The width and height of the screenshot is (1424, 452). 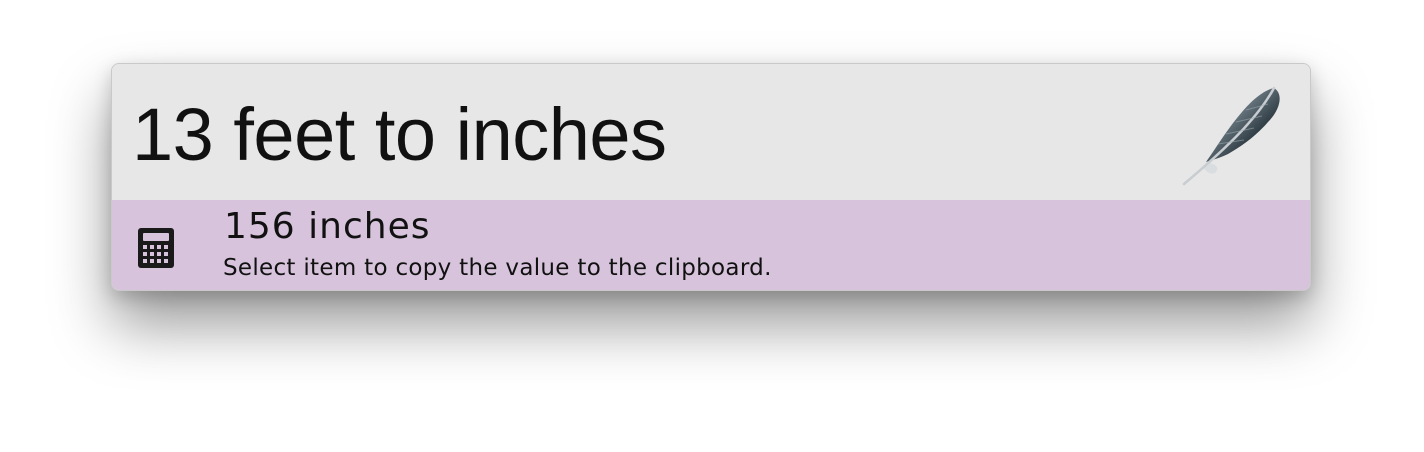 I want to click on query-input, so click(x=642, y=134).